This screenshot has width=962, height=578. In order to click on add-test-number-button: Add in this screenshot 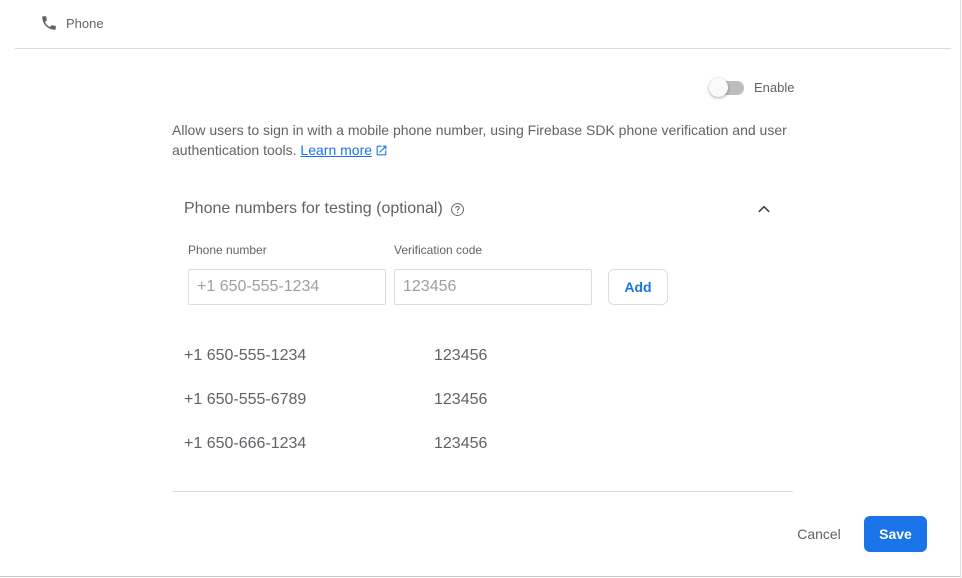, I will do `click(638, 287)`.